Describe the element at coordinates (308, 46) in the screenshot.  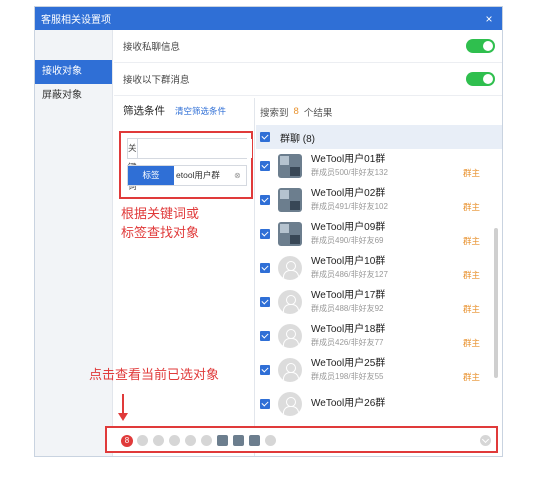
I see `setting-receive-private: 接收私聊信息` at that location.